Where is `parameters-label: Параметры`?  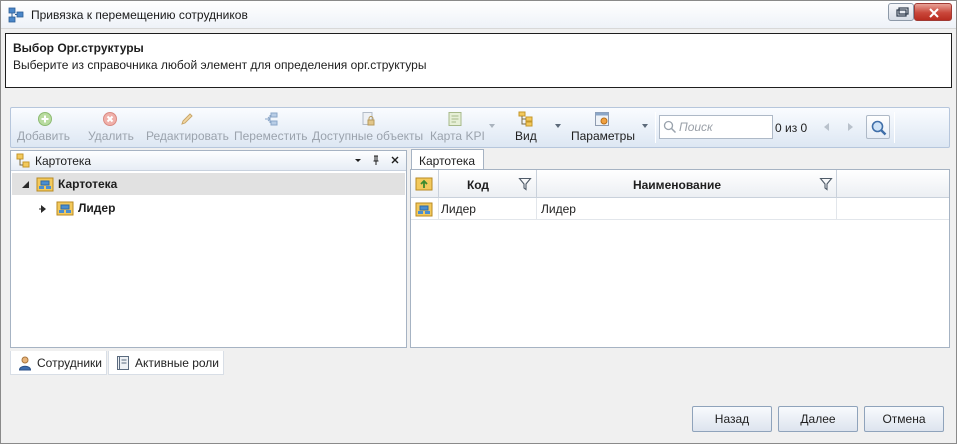 parameters-label: Параметры is located at coordinates (603, 136).